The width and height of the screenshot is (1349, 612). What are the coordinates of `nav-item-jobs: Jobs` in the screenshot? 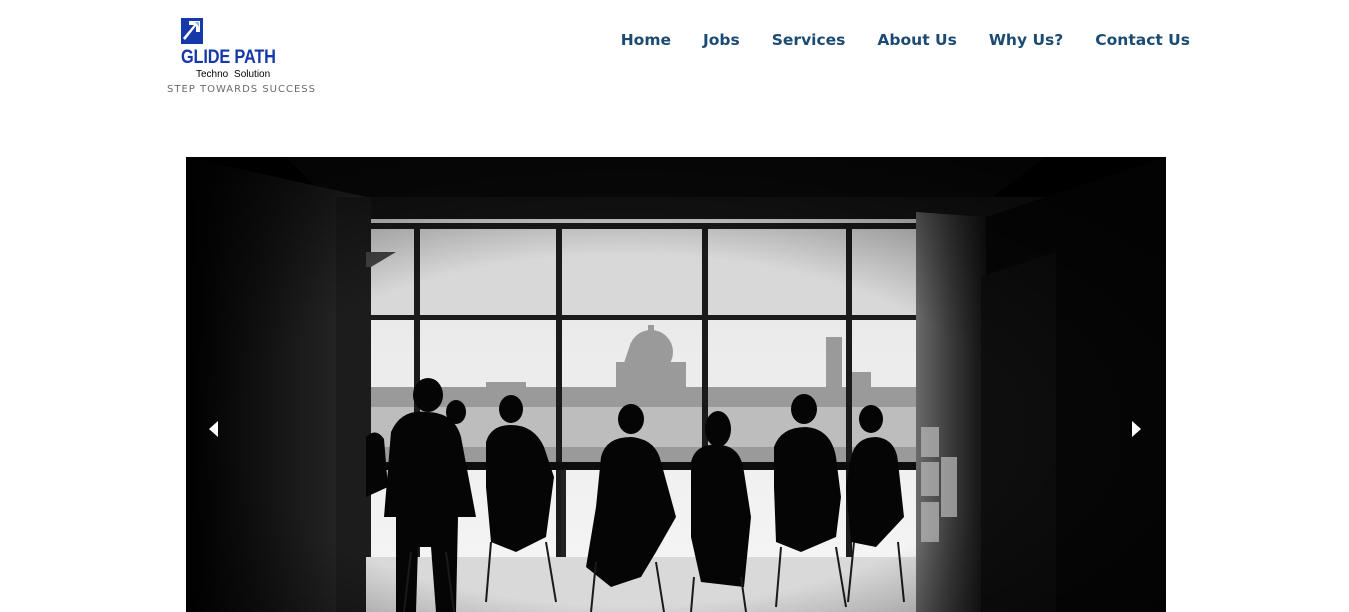 It's located at (721, 40).